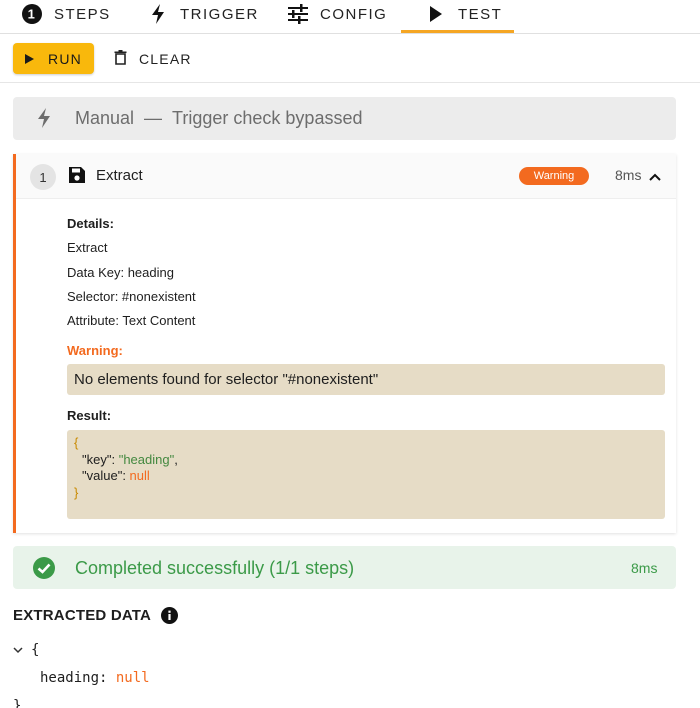  Describe the element at coordinates (170, 615) in the screenshot. I see `info-icon` at that location.